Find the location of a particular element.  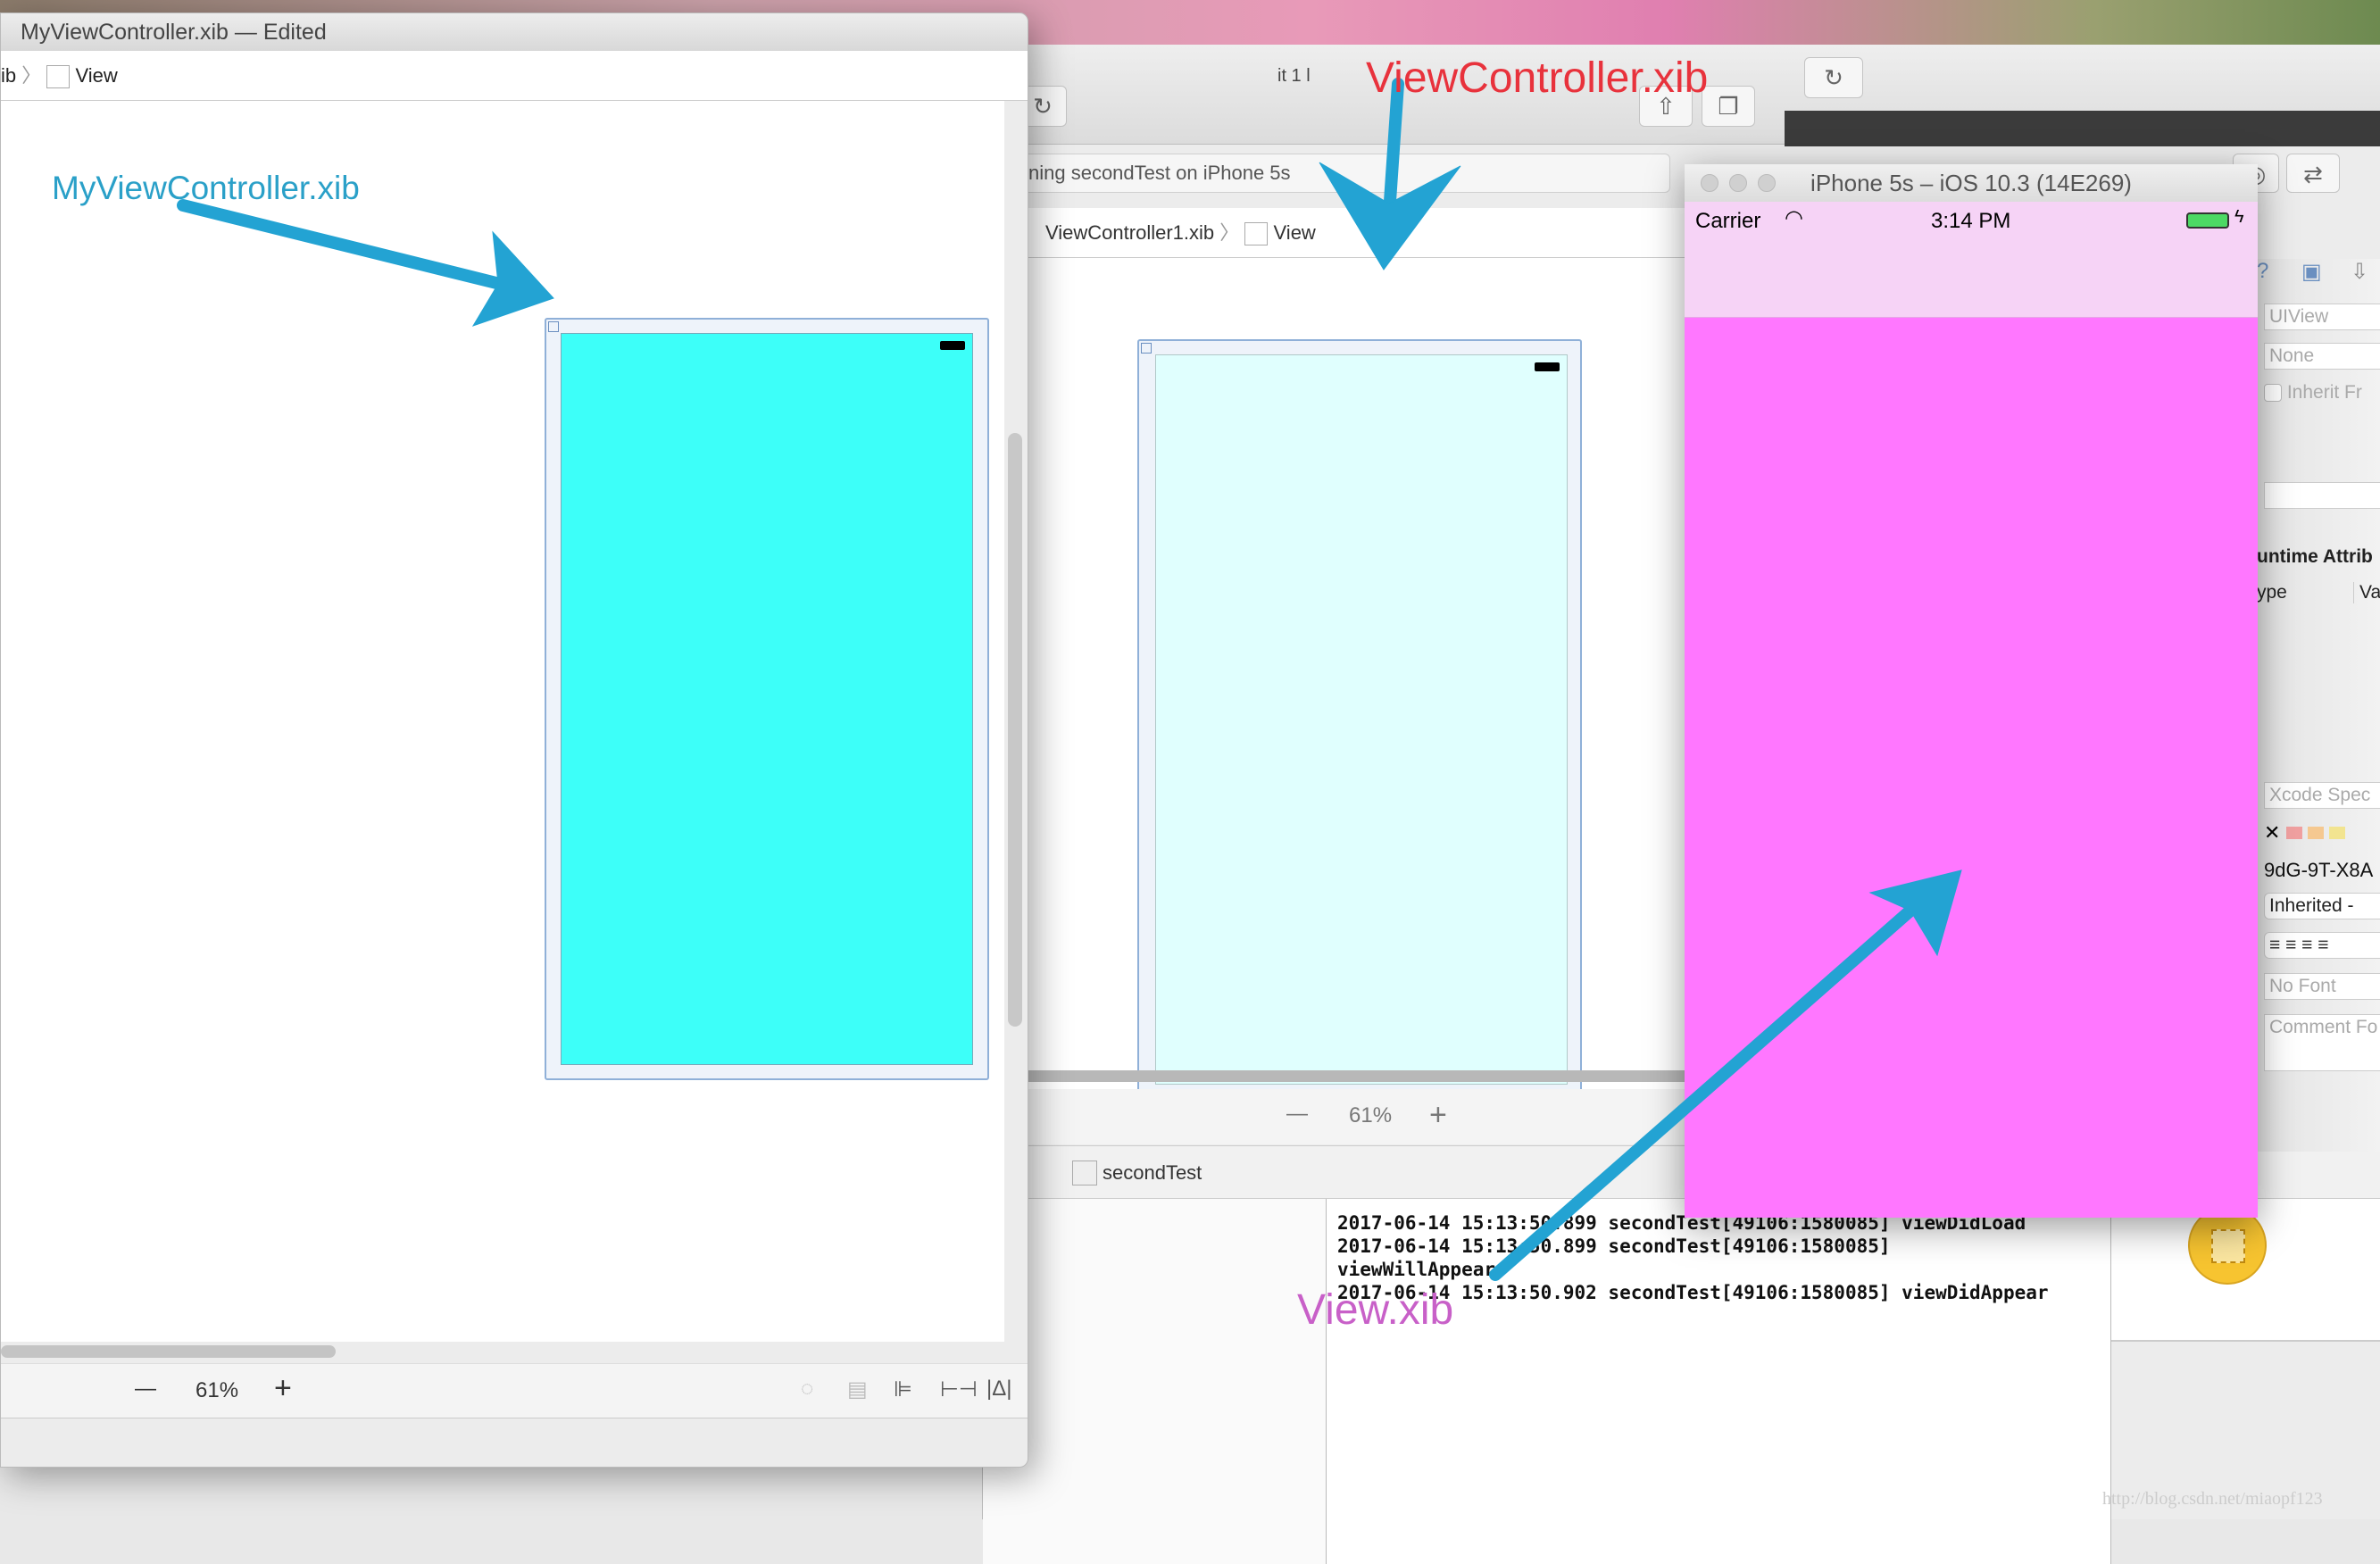

annotation-view: View.xib is located at coordinates (1375, 1310).